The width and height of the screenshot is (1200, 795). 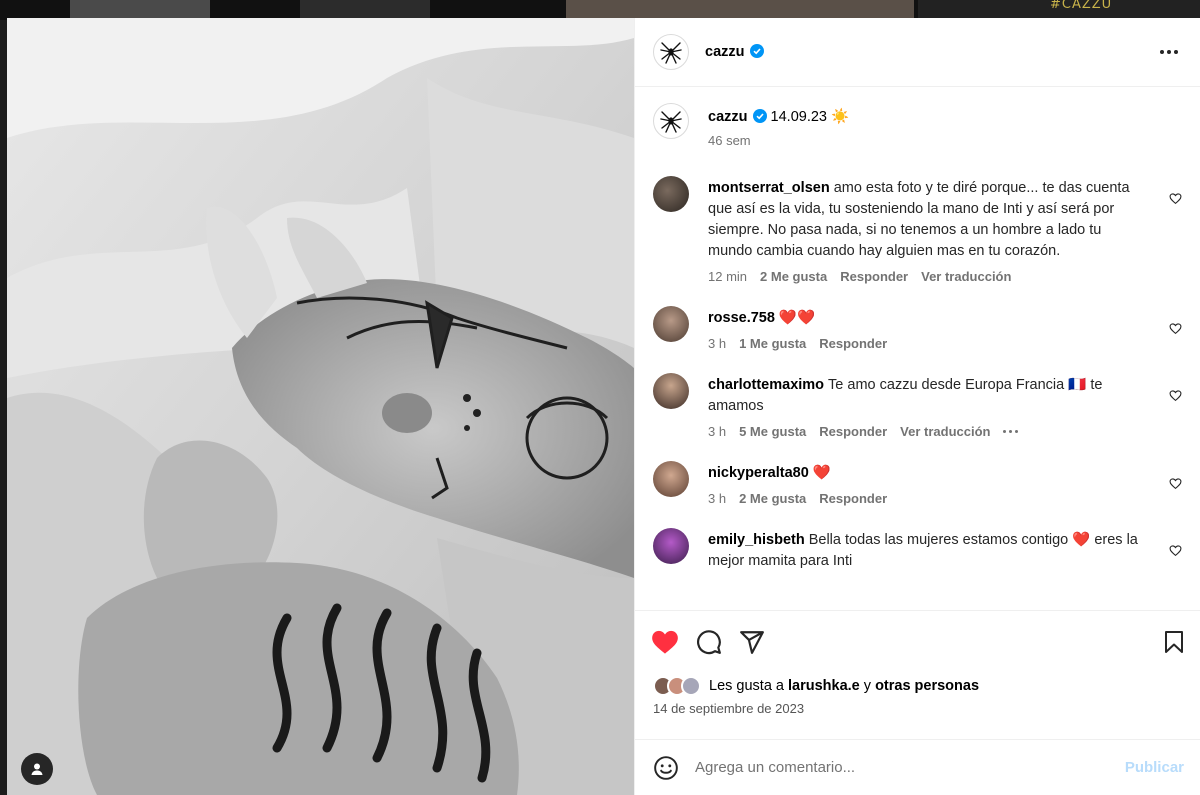 What do you see at coordinates (677, 686) in the screenshot?
I see `liked-by-avatars` at bounding box center [677, 686].